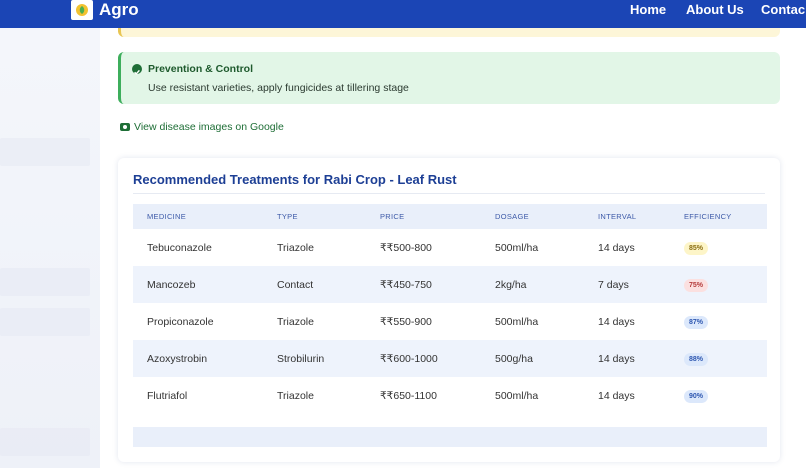  Describe the element at coordinates (627, 216) in the screenshot. I see `column-header-interval: INTERVAL` at that location.